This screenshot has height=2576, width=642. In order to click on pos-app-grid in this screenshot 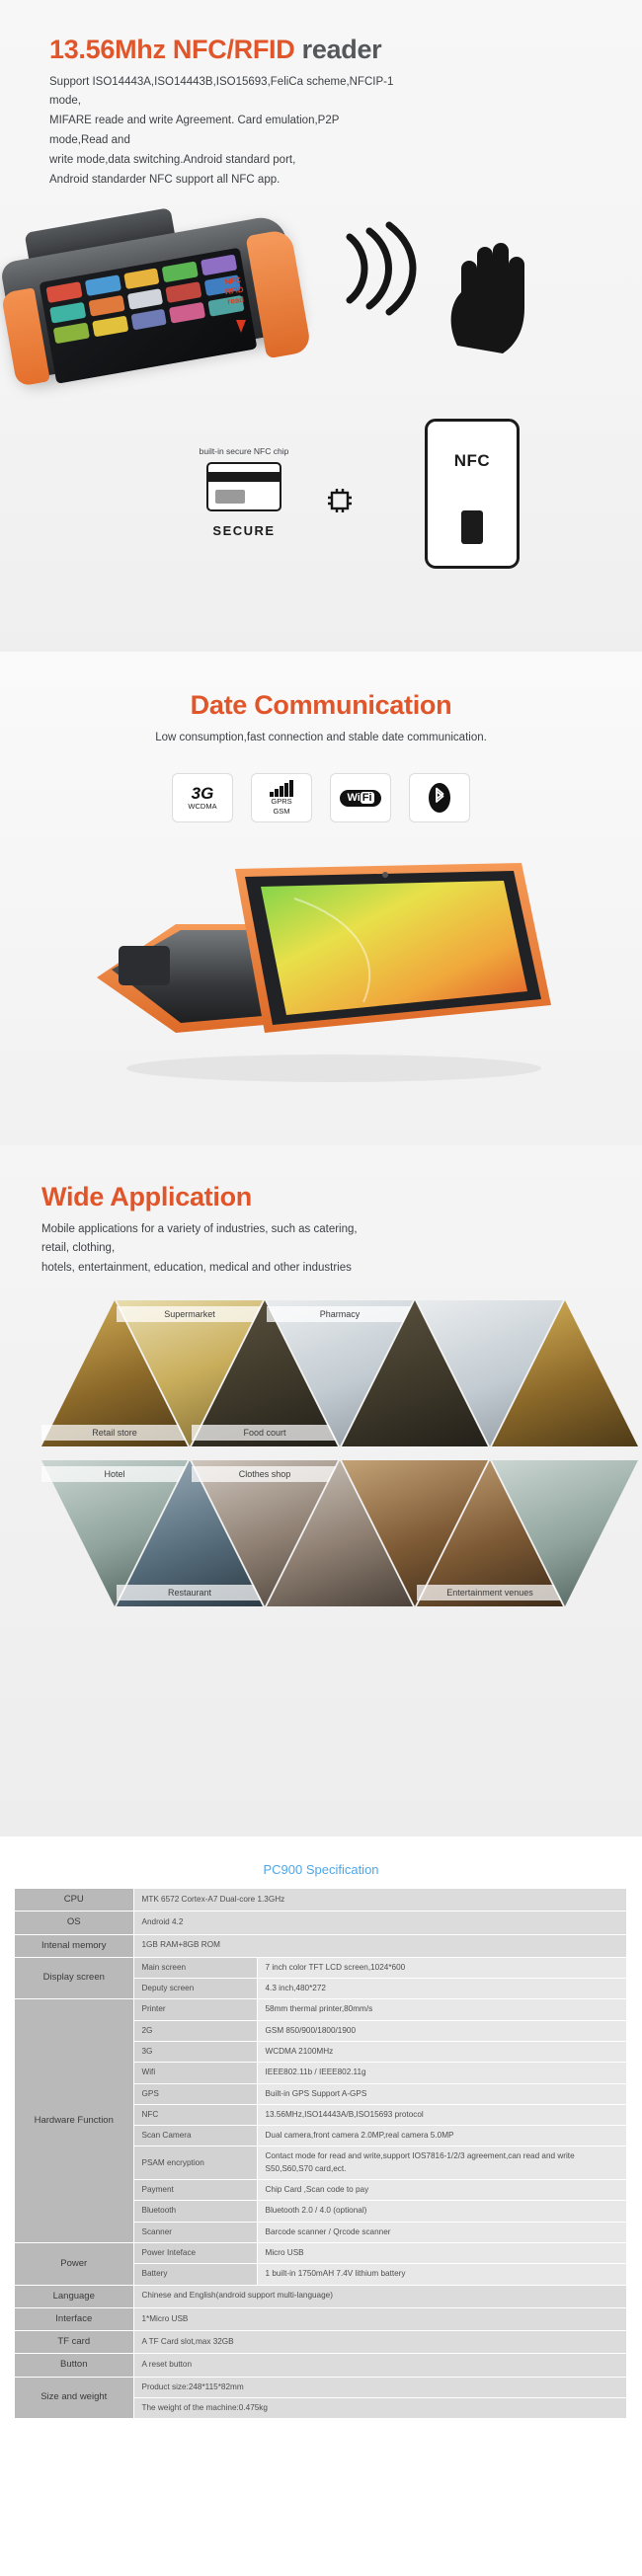, I will do `click(145, 299)`.